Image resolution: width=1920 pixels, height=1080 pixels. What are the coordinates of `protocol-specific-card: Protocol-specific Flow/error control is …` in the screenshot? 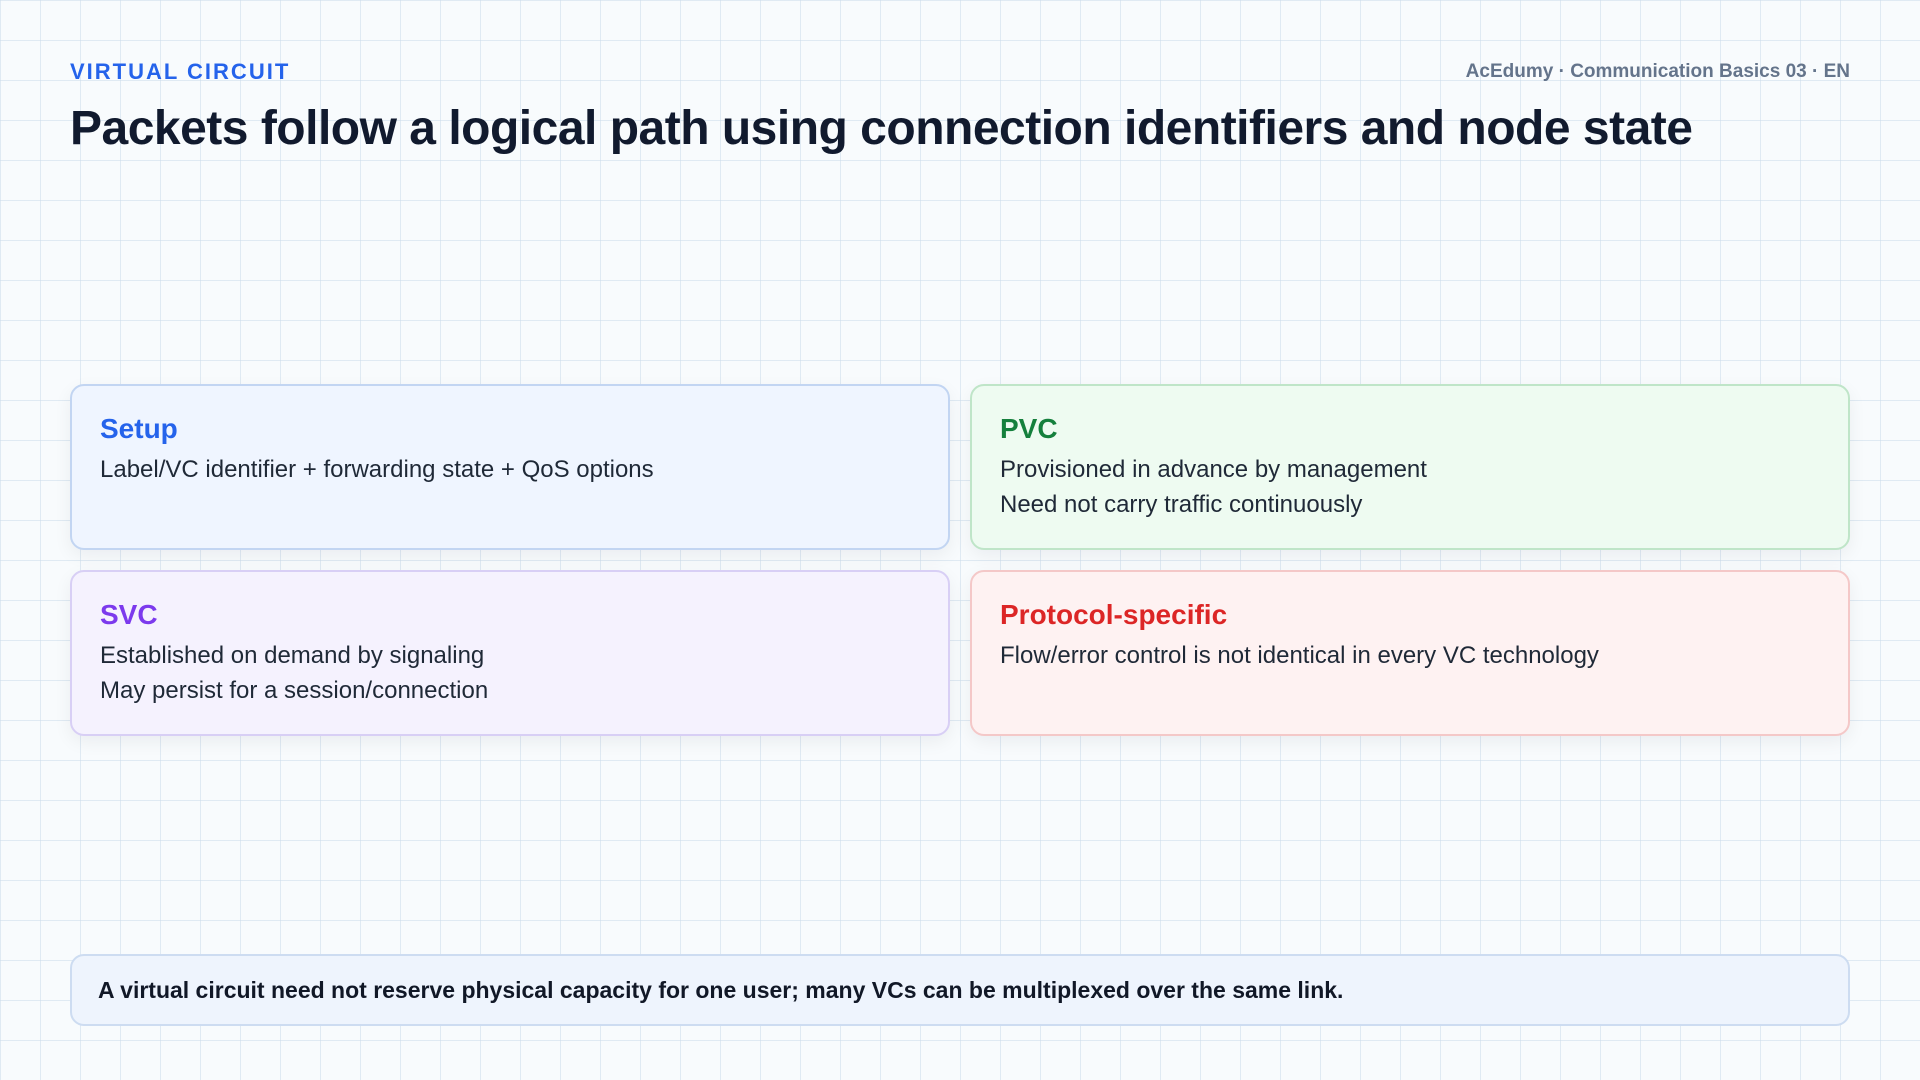 It's located at (1410, 653).